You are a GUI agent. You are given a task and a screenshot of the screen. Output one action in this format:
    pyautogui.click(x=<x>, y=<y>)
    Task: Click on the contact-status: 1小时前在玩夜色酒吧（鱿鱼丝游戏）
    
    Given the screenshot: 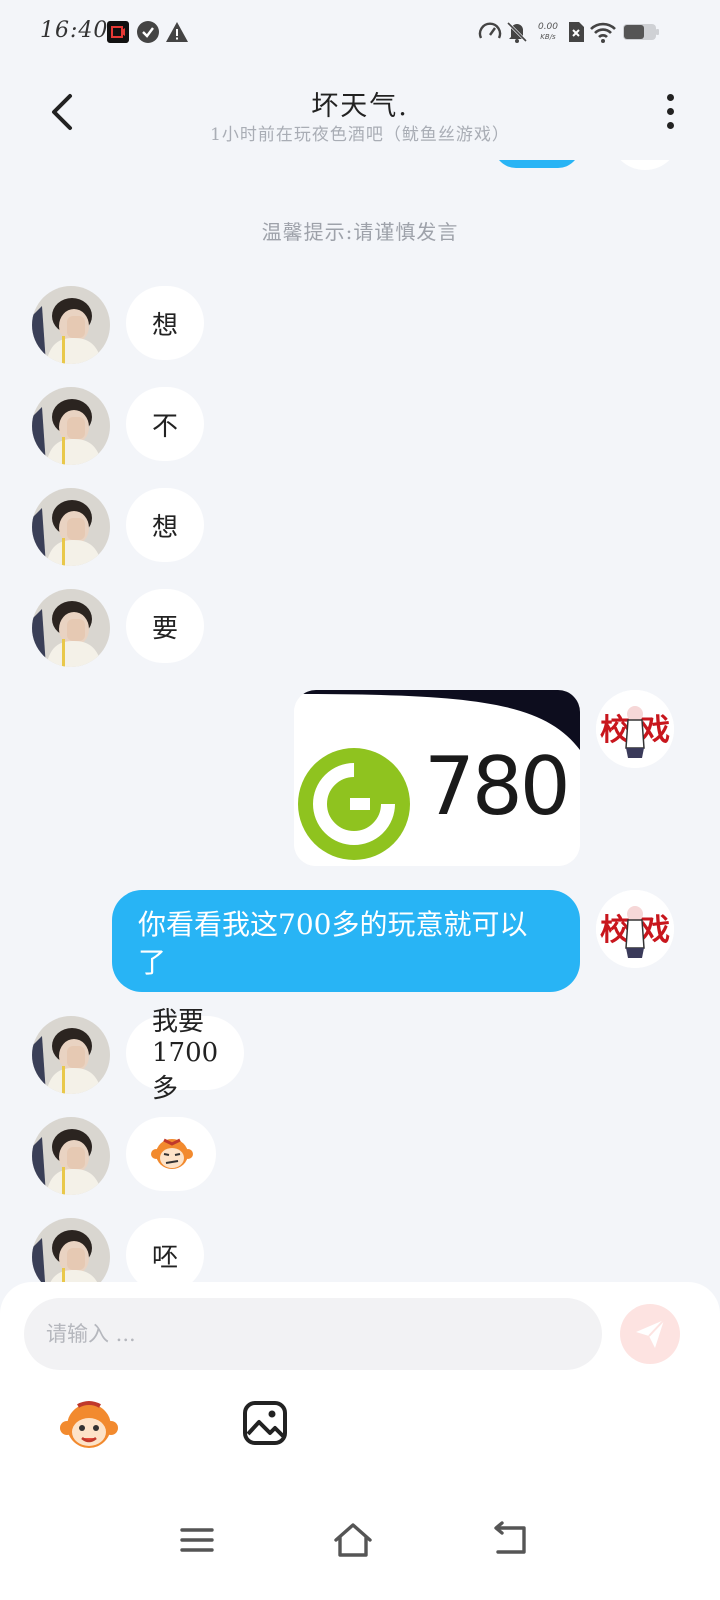 What is the action you would take?
    pyautogui.click(x=360, y=135)
    